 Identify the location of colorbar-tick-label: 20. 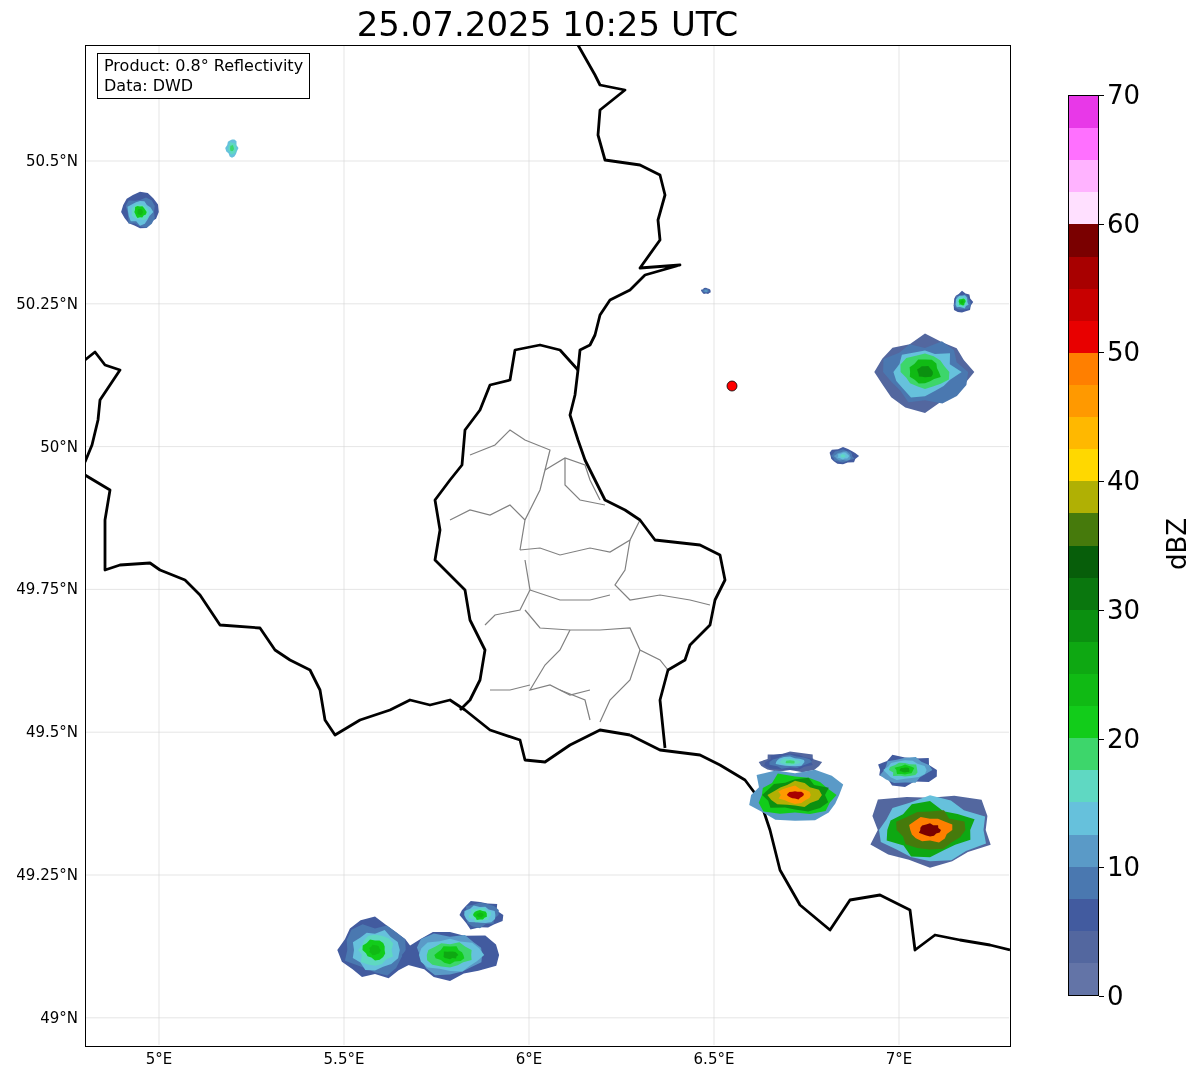
(1124, 738).